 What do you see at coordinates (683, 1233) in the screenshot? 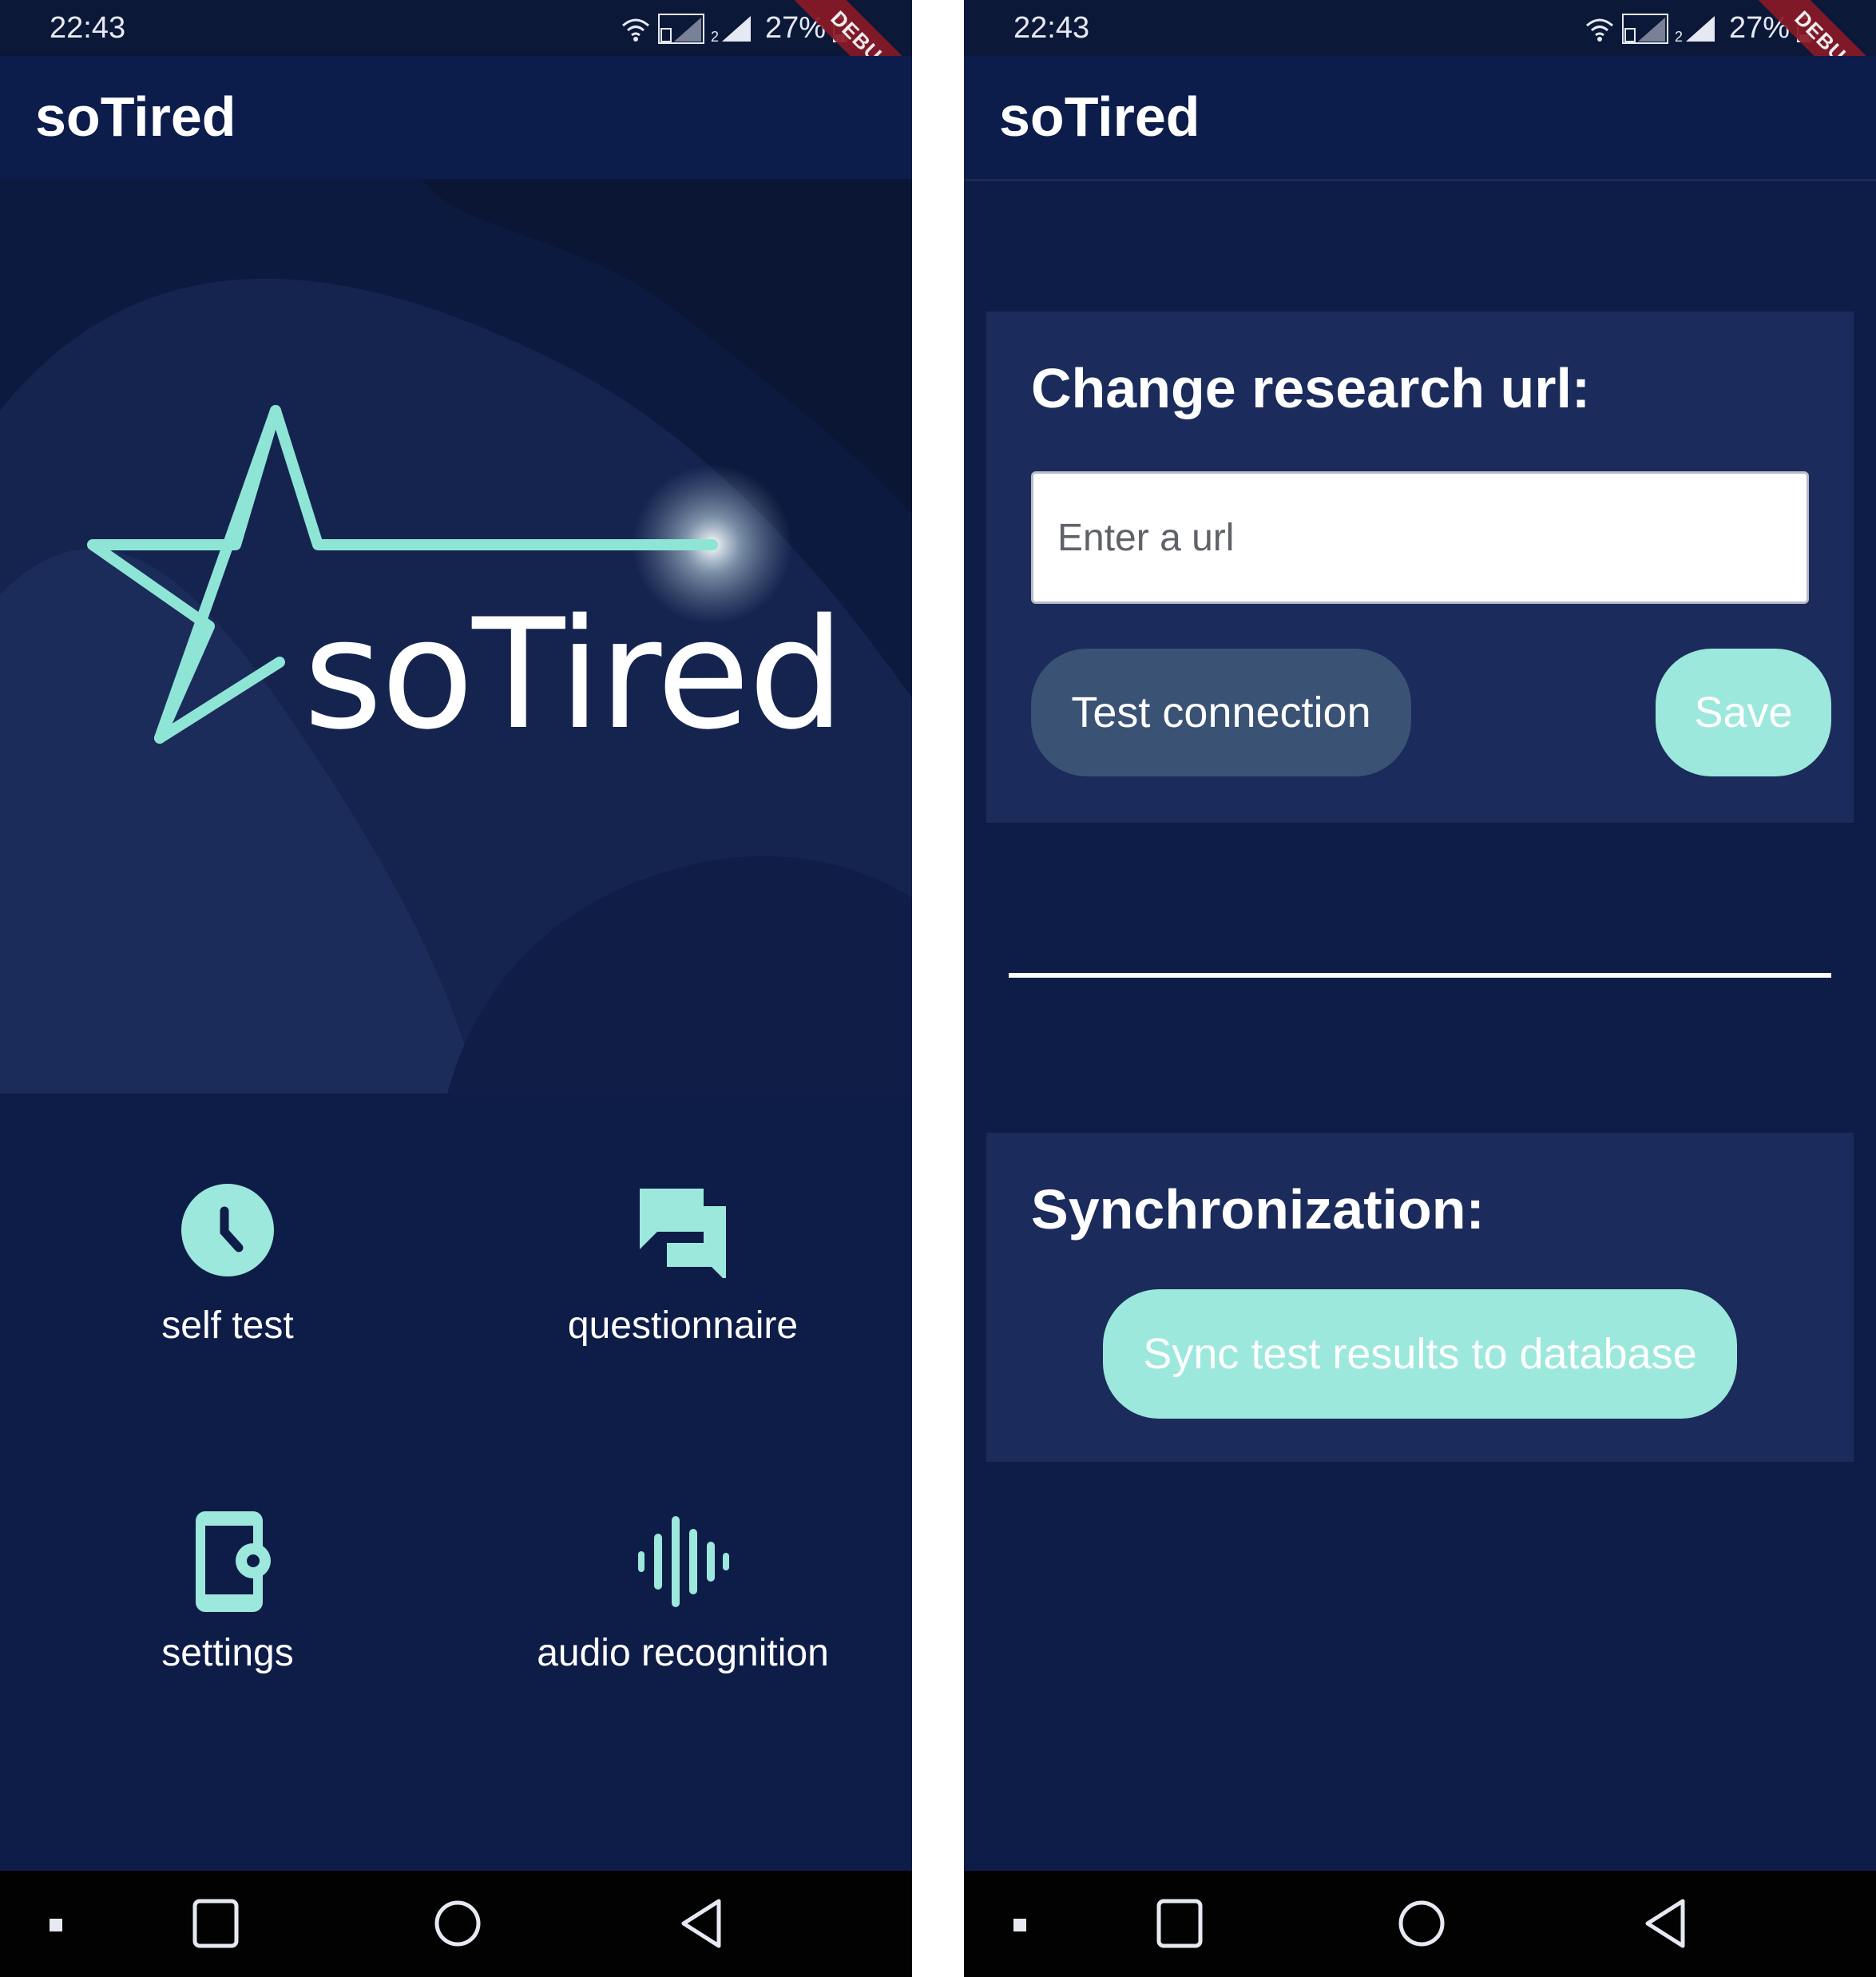
I see `chat-bubbles-icon` at bounding box center [683, 1233].